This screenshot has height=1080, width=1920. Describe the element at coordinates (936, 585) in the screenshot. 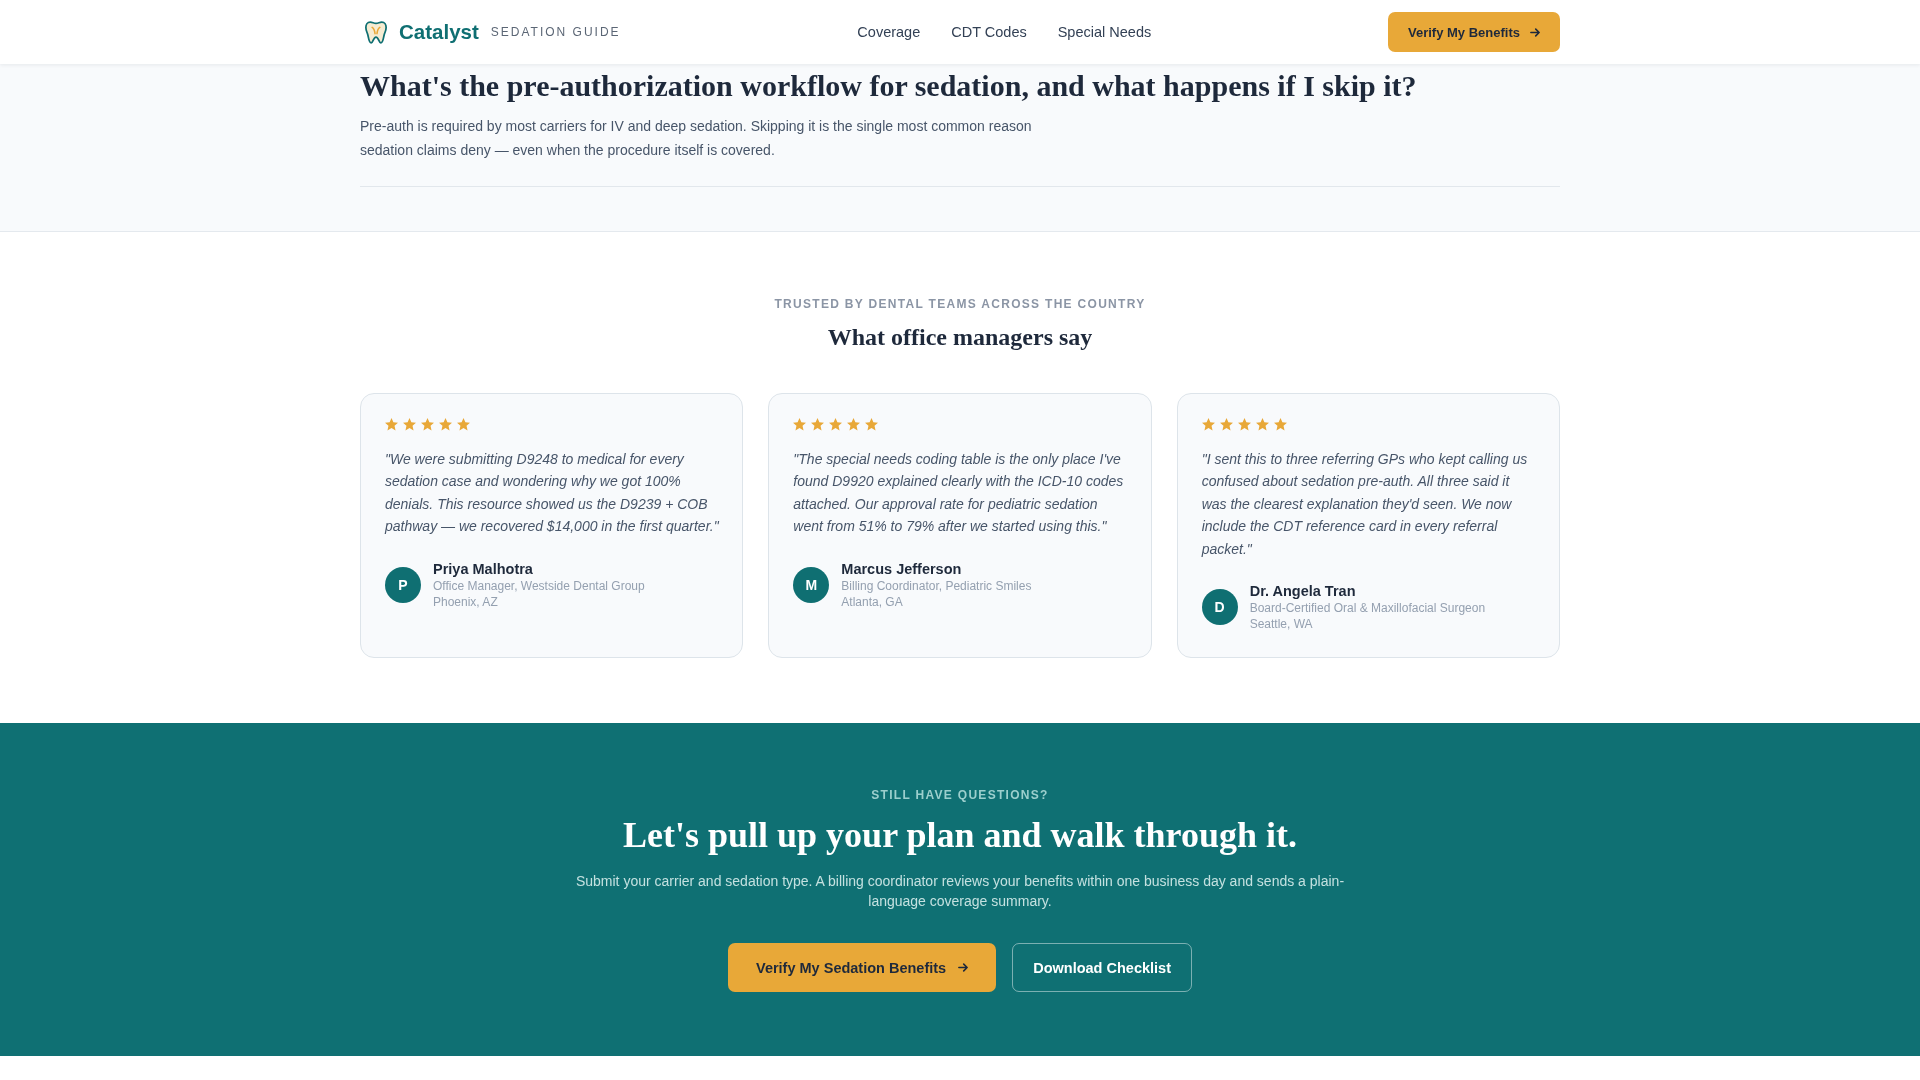

I see `author-role: Billing Coordinator, Pediatric Smiles` at that location.